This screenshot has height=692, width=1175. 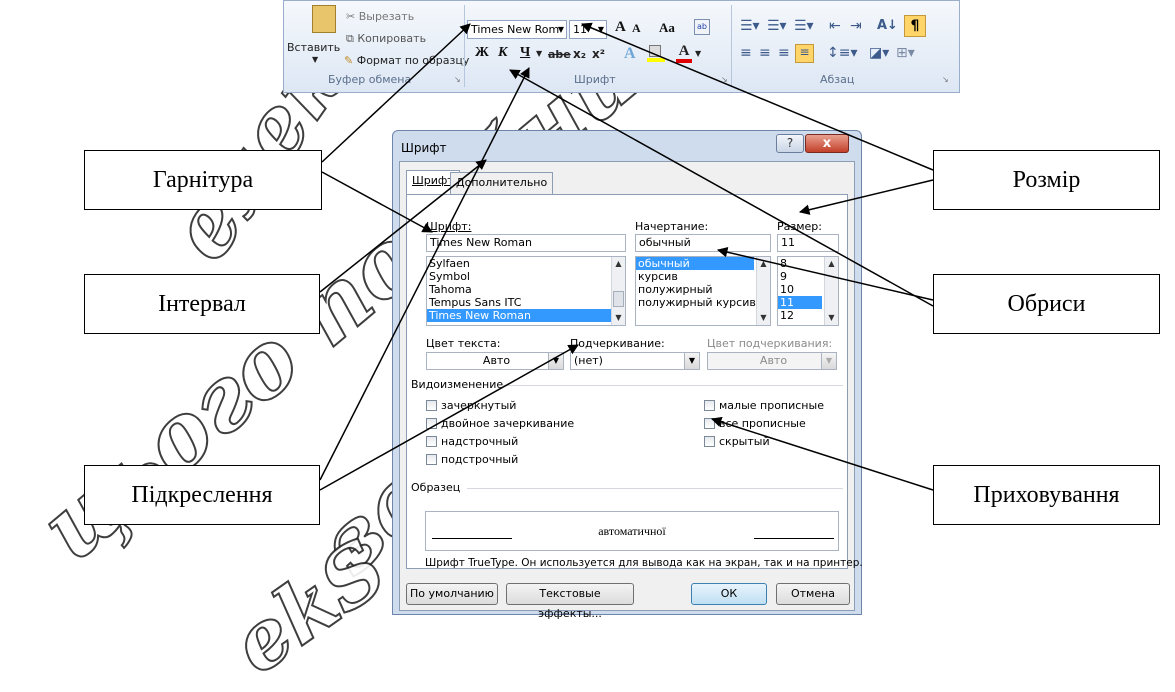 What do you see at coordinates (449, 417) in the screenshot?
I see `arrow-underline-dialog` at bounding box center [449, 417].